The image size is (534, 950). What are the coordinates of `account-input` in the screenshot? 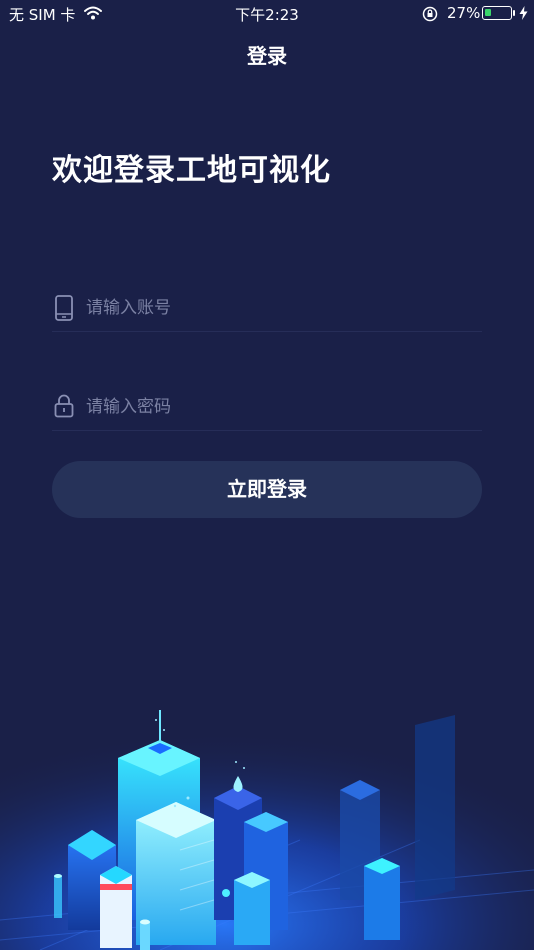 It's located at (281, 308).